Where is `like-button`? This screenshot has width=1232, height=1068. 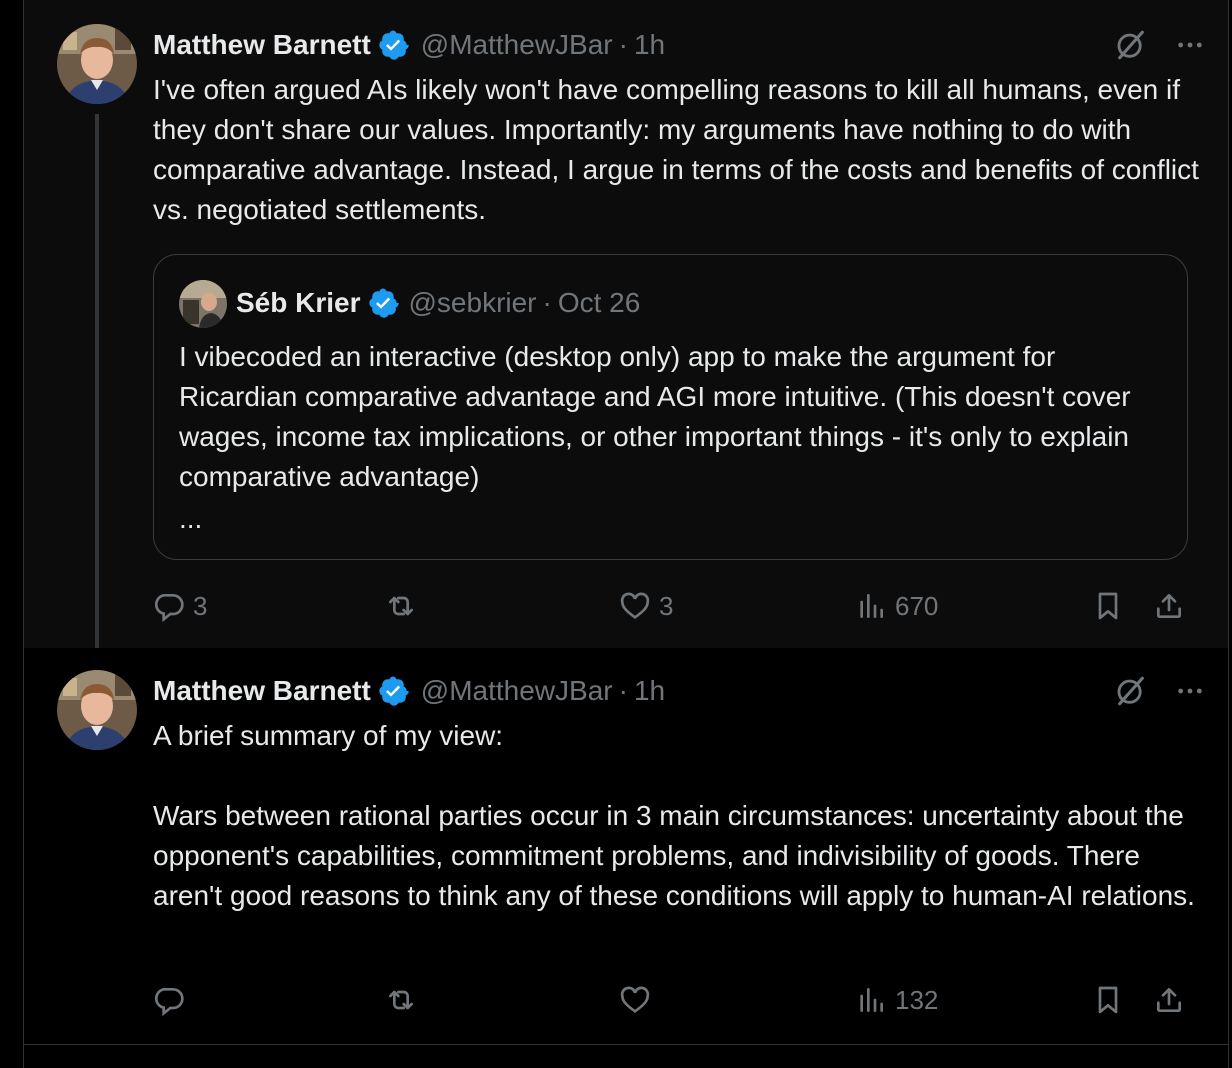
like-button is located at coordinates (639, 1000).